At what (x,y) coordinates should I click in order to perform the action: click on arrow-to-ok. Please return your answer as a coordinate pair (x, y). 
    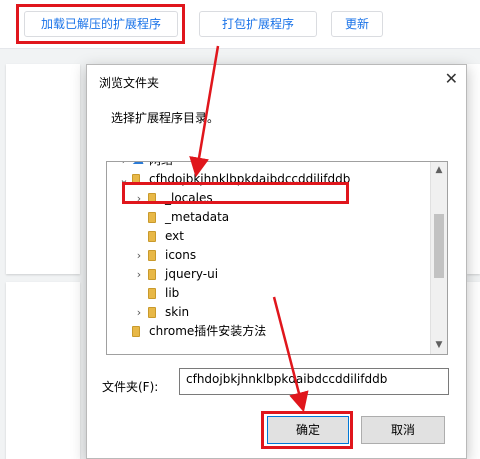
    Looking at the image, I should click on (290, 354).